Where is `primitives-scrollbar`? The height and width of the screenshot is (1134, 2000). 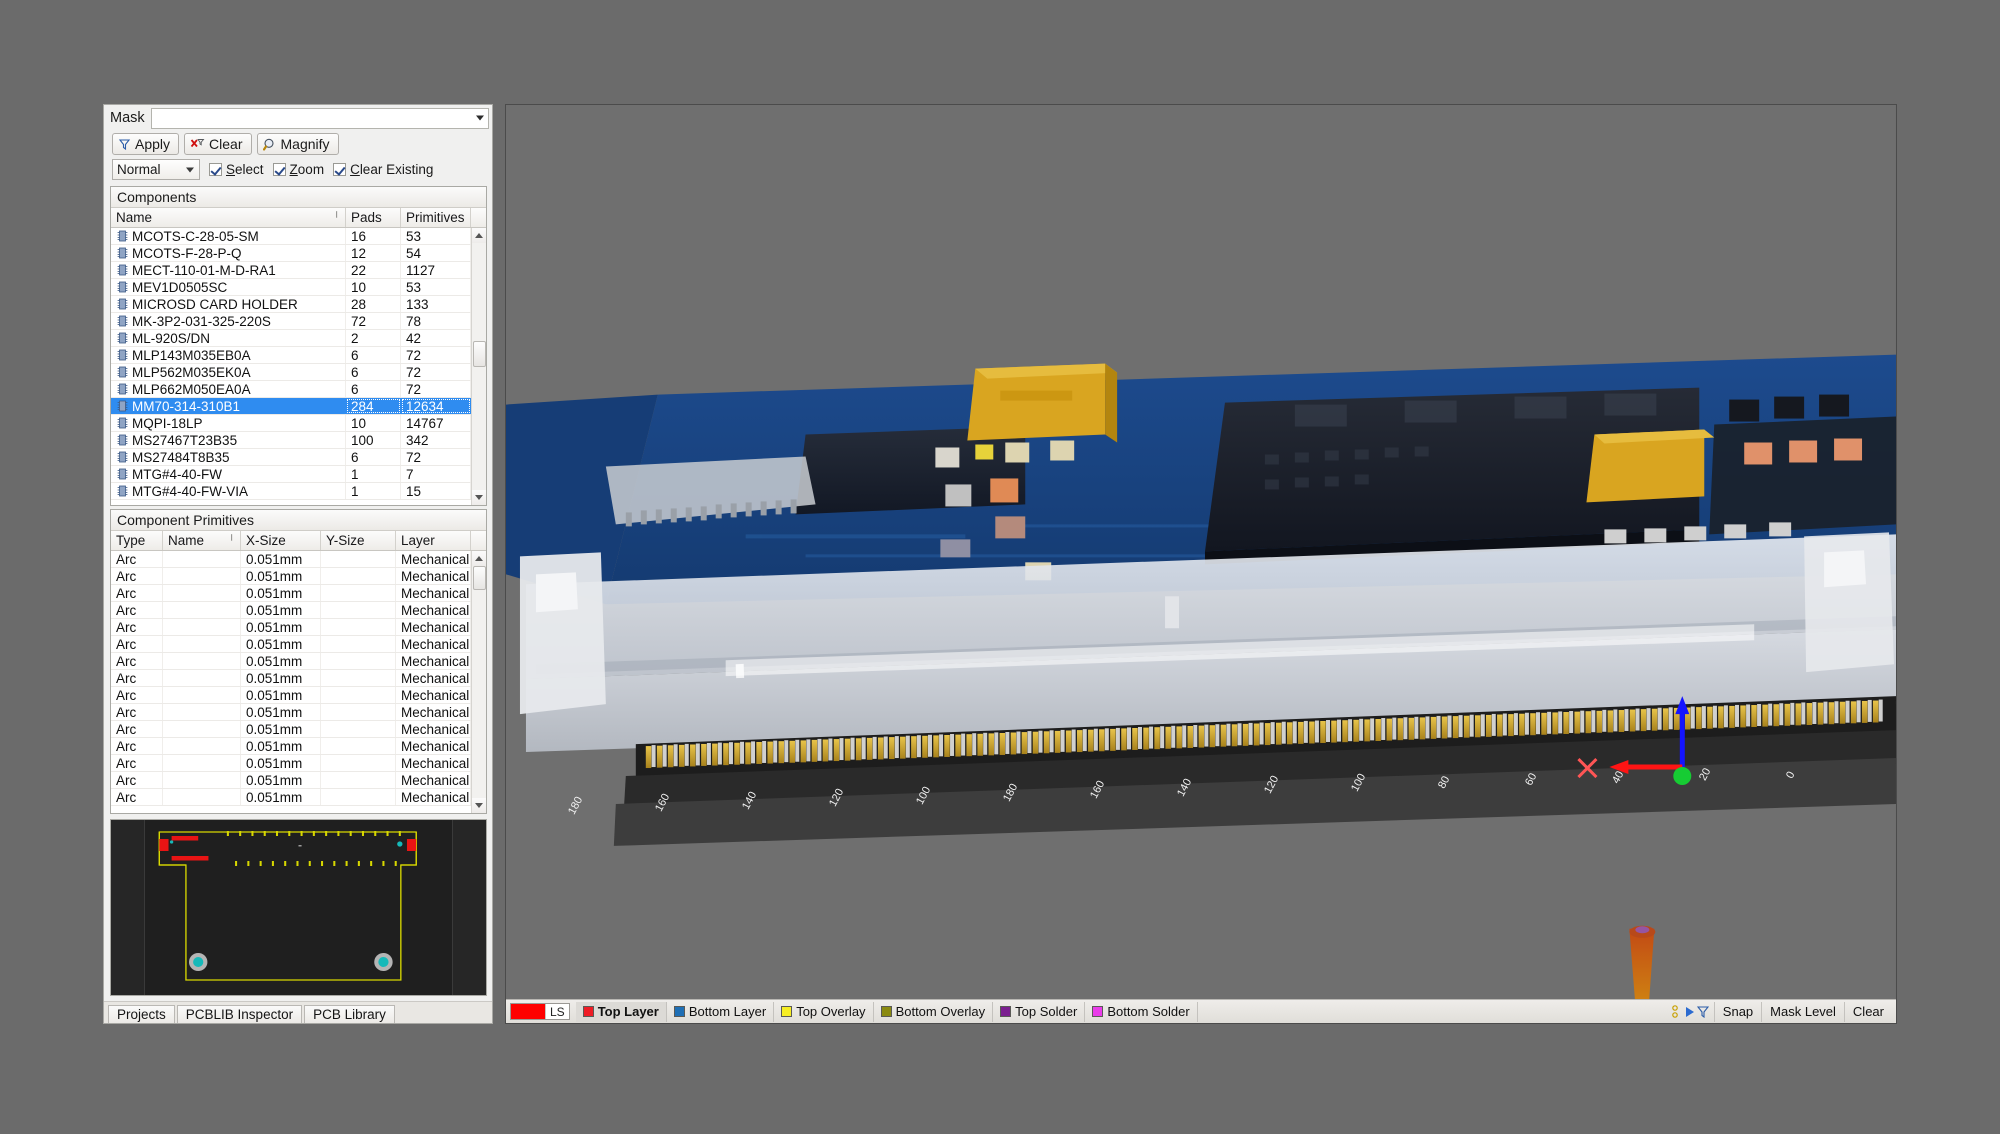 primitives-scrollbar is located at coordinates (478, 682).